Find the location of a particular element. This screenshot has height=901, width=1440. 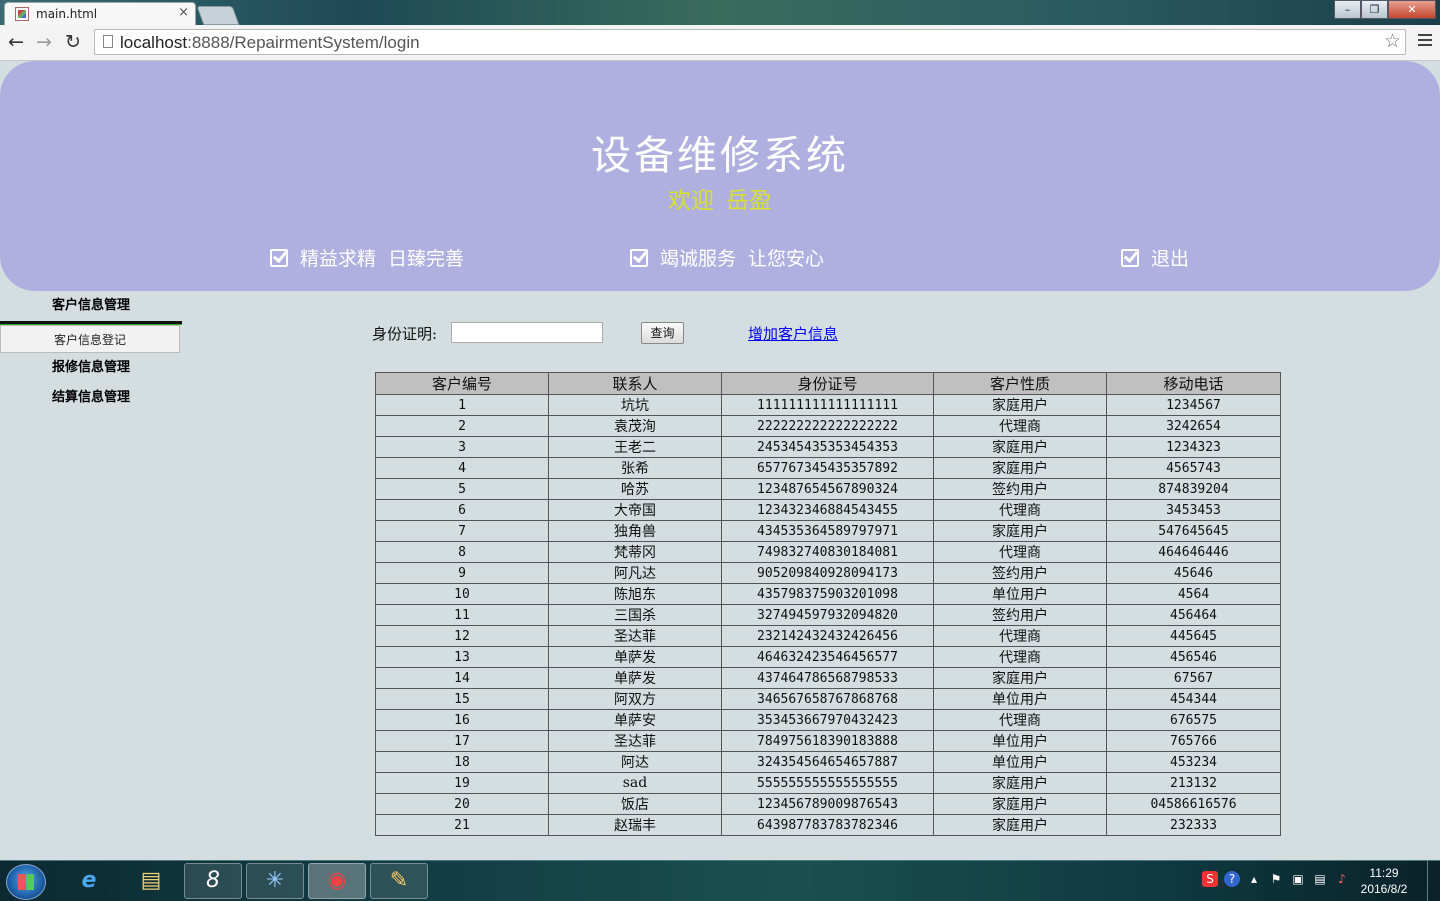

slogan-2: 竭诚服务 让您安心 is located at coordinates (727, 257).